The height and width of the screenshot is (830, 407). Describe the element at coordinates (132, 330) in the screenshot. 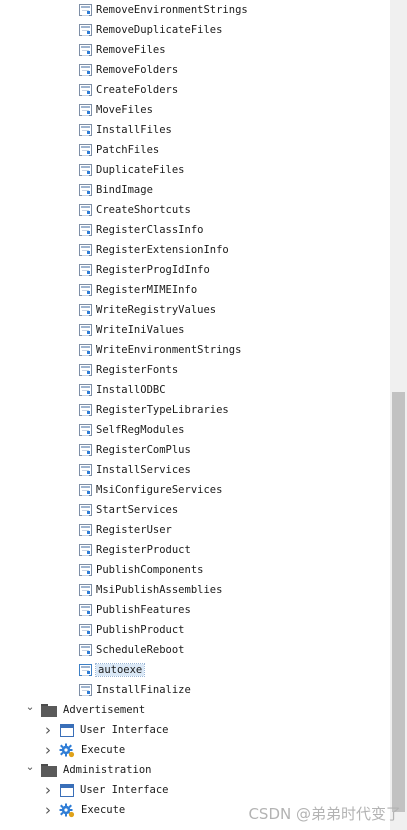

I see `tree-item: WriteIniValues` at that location.